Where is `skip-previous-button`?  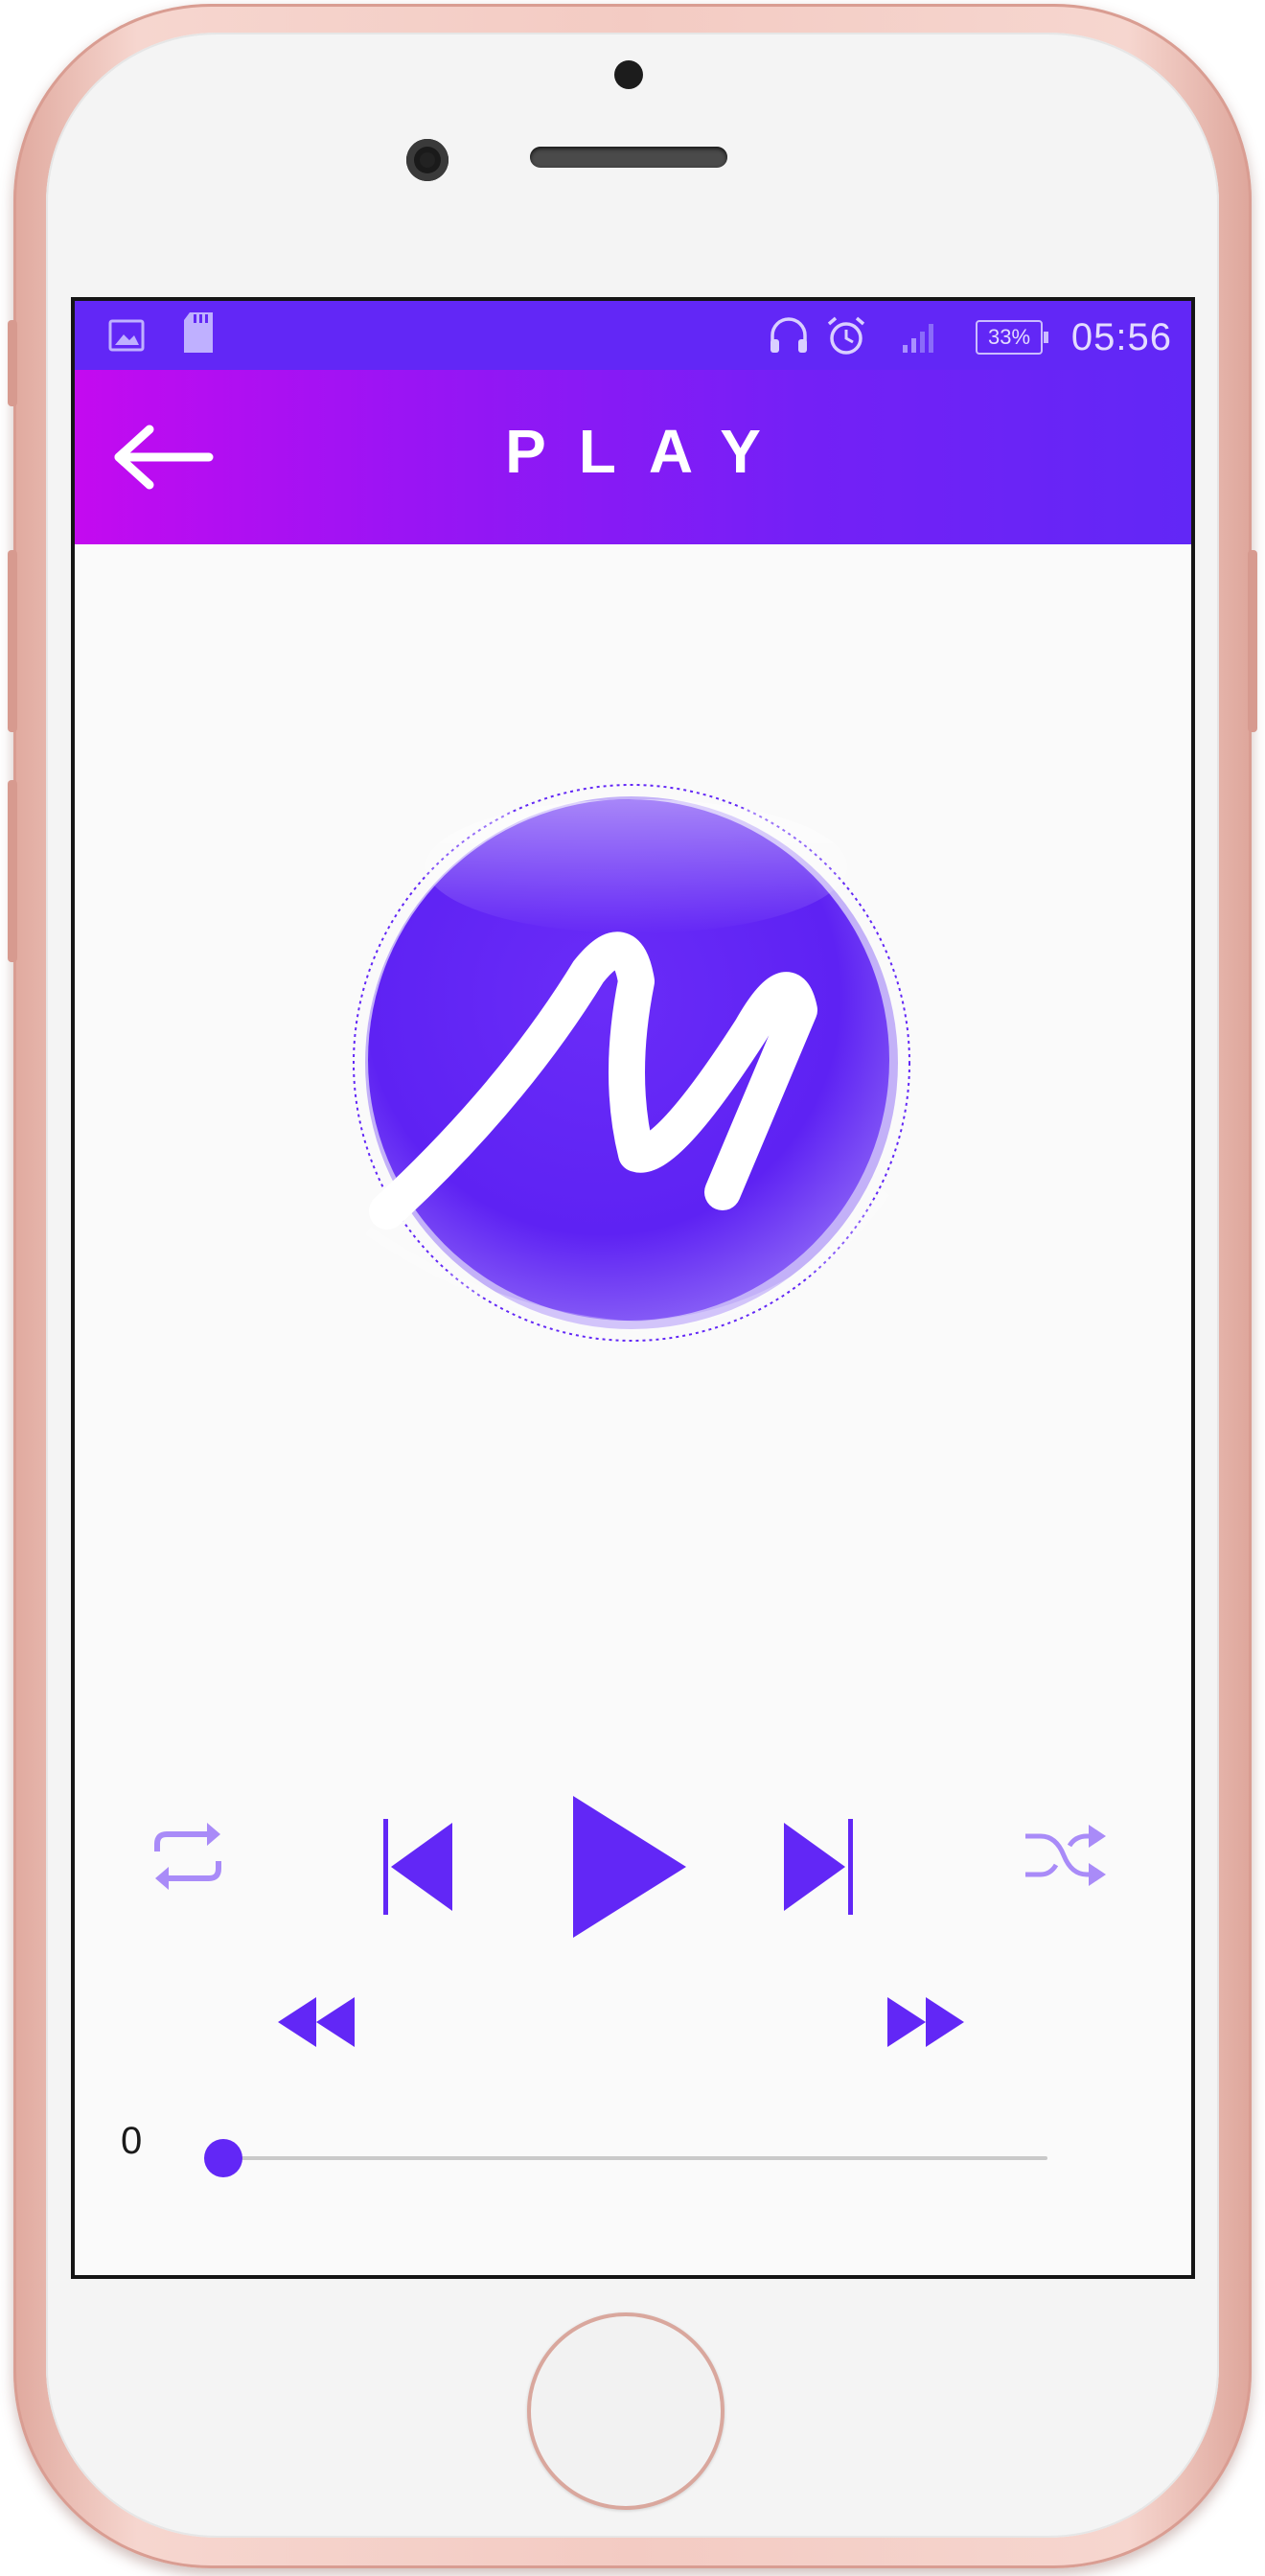
skip-previous-button is located at coordinates (420, 1867).